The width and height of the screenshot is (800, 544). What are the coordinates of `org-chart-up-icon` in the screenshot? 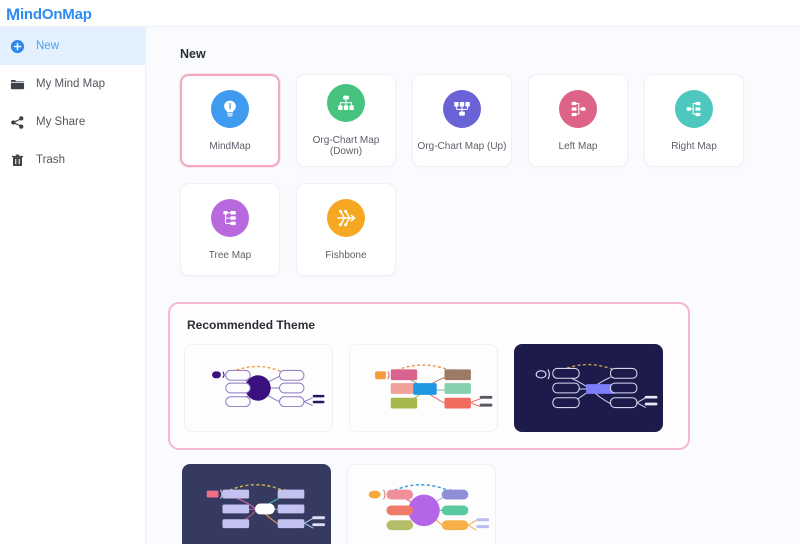 It's located at (462, 108).